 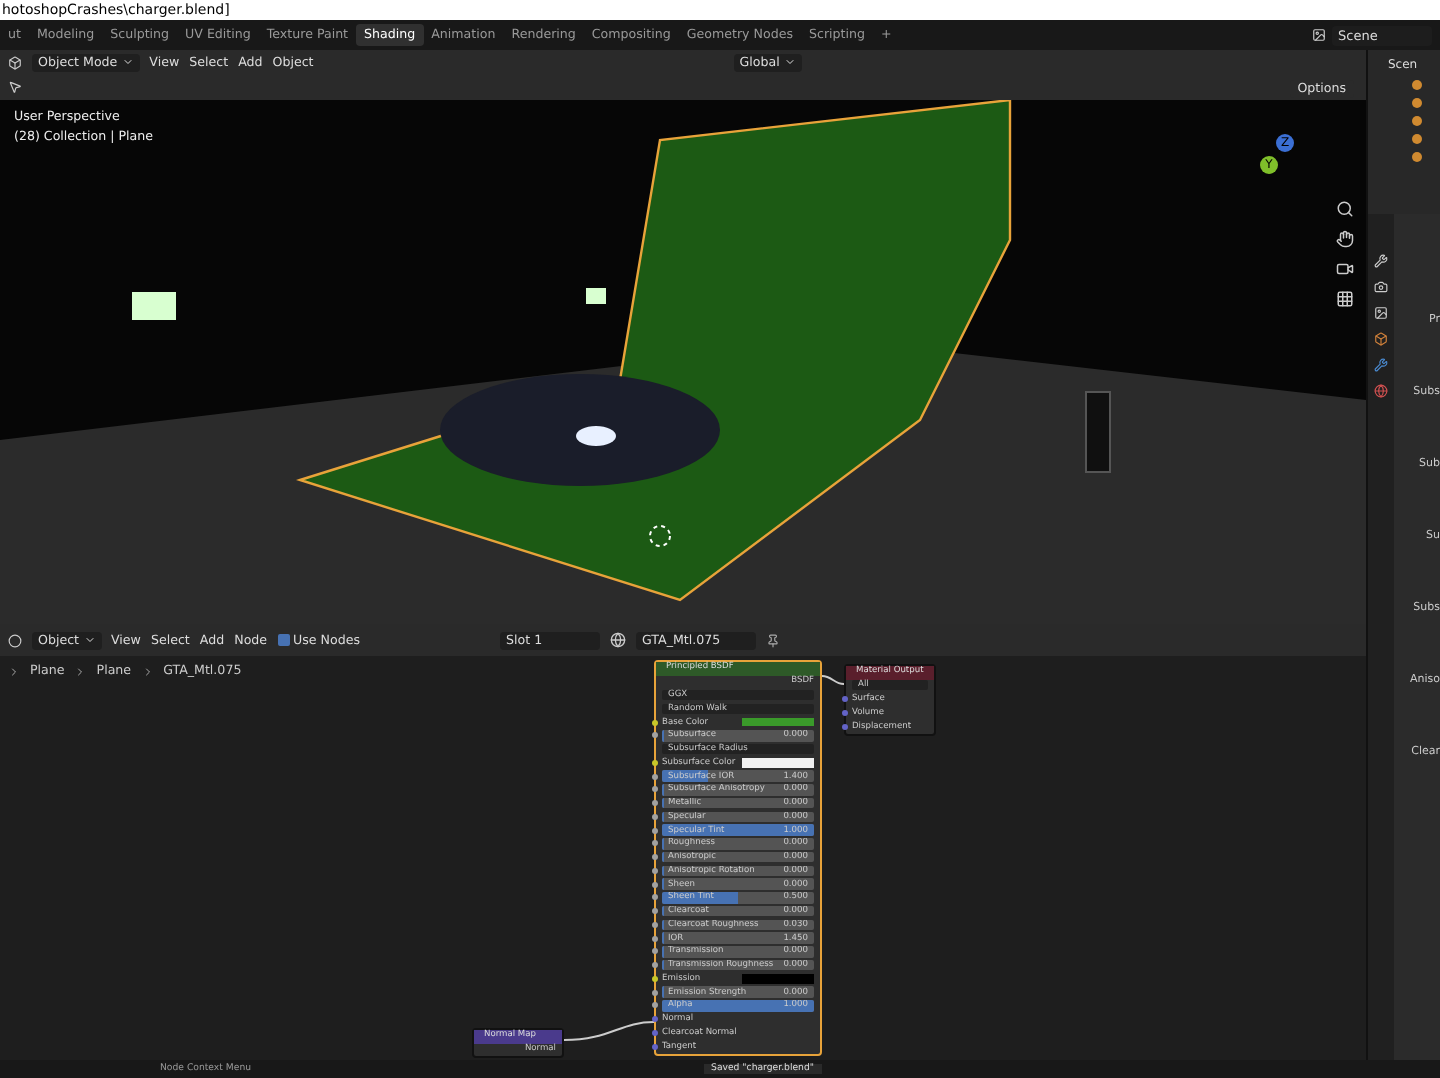 What do you see at coordinates (1381, 391) in the screenshot?
I see `material-icon` at bounding box center [1381, 391].